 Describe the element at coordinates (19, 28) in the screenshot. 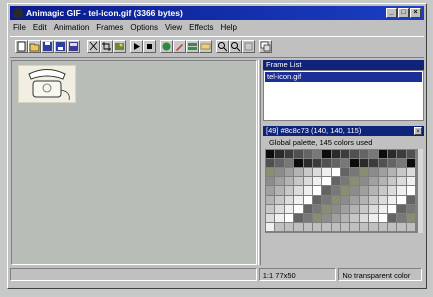

I see `menu-file: File` at that location.